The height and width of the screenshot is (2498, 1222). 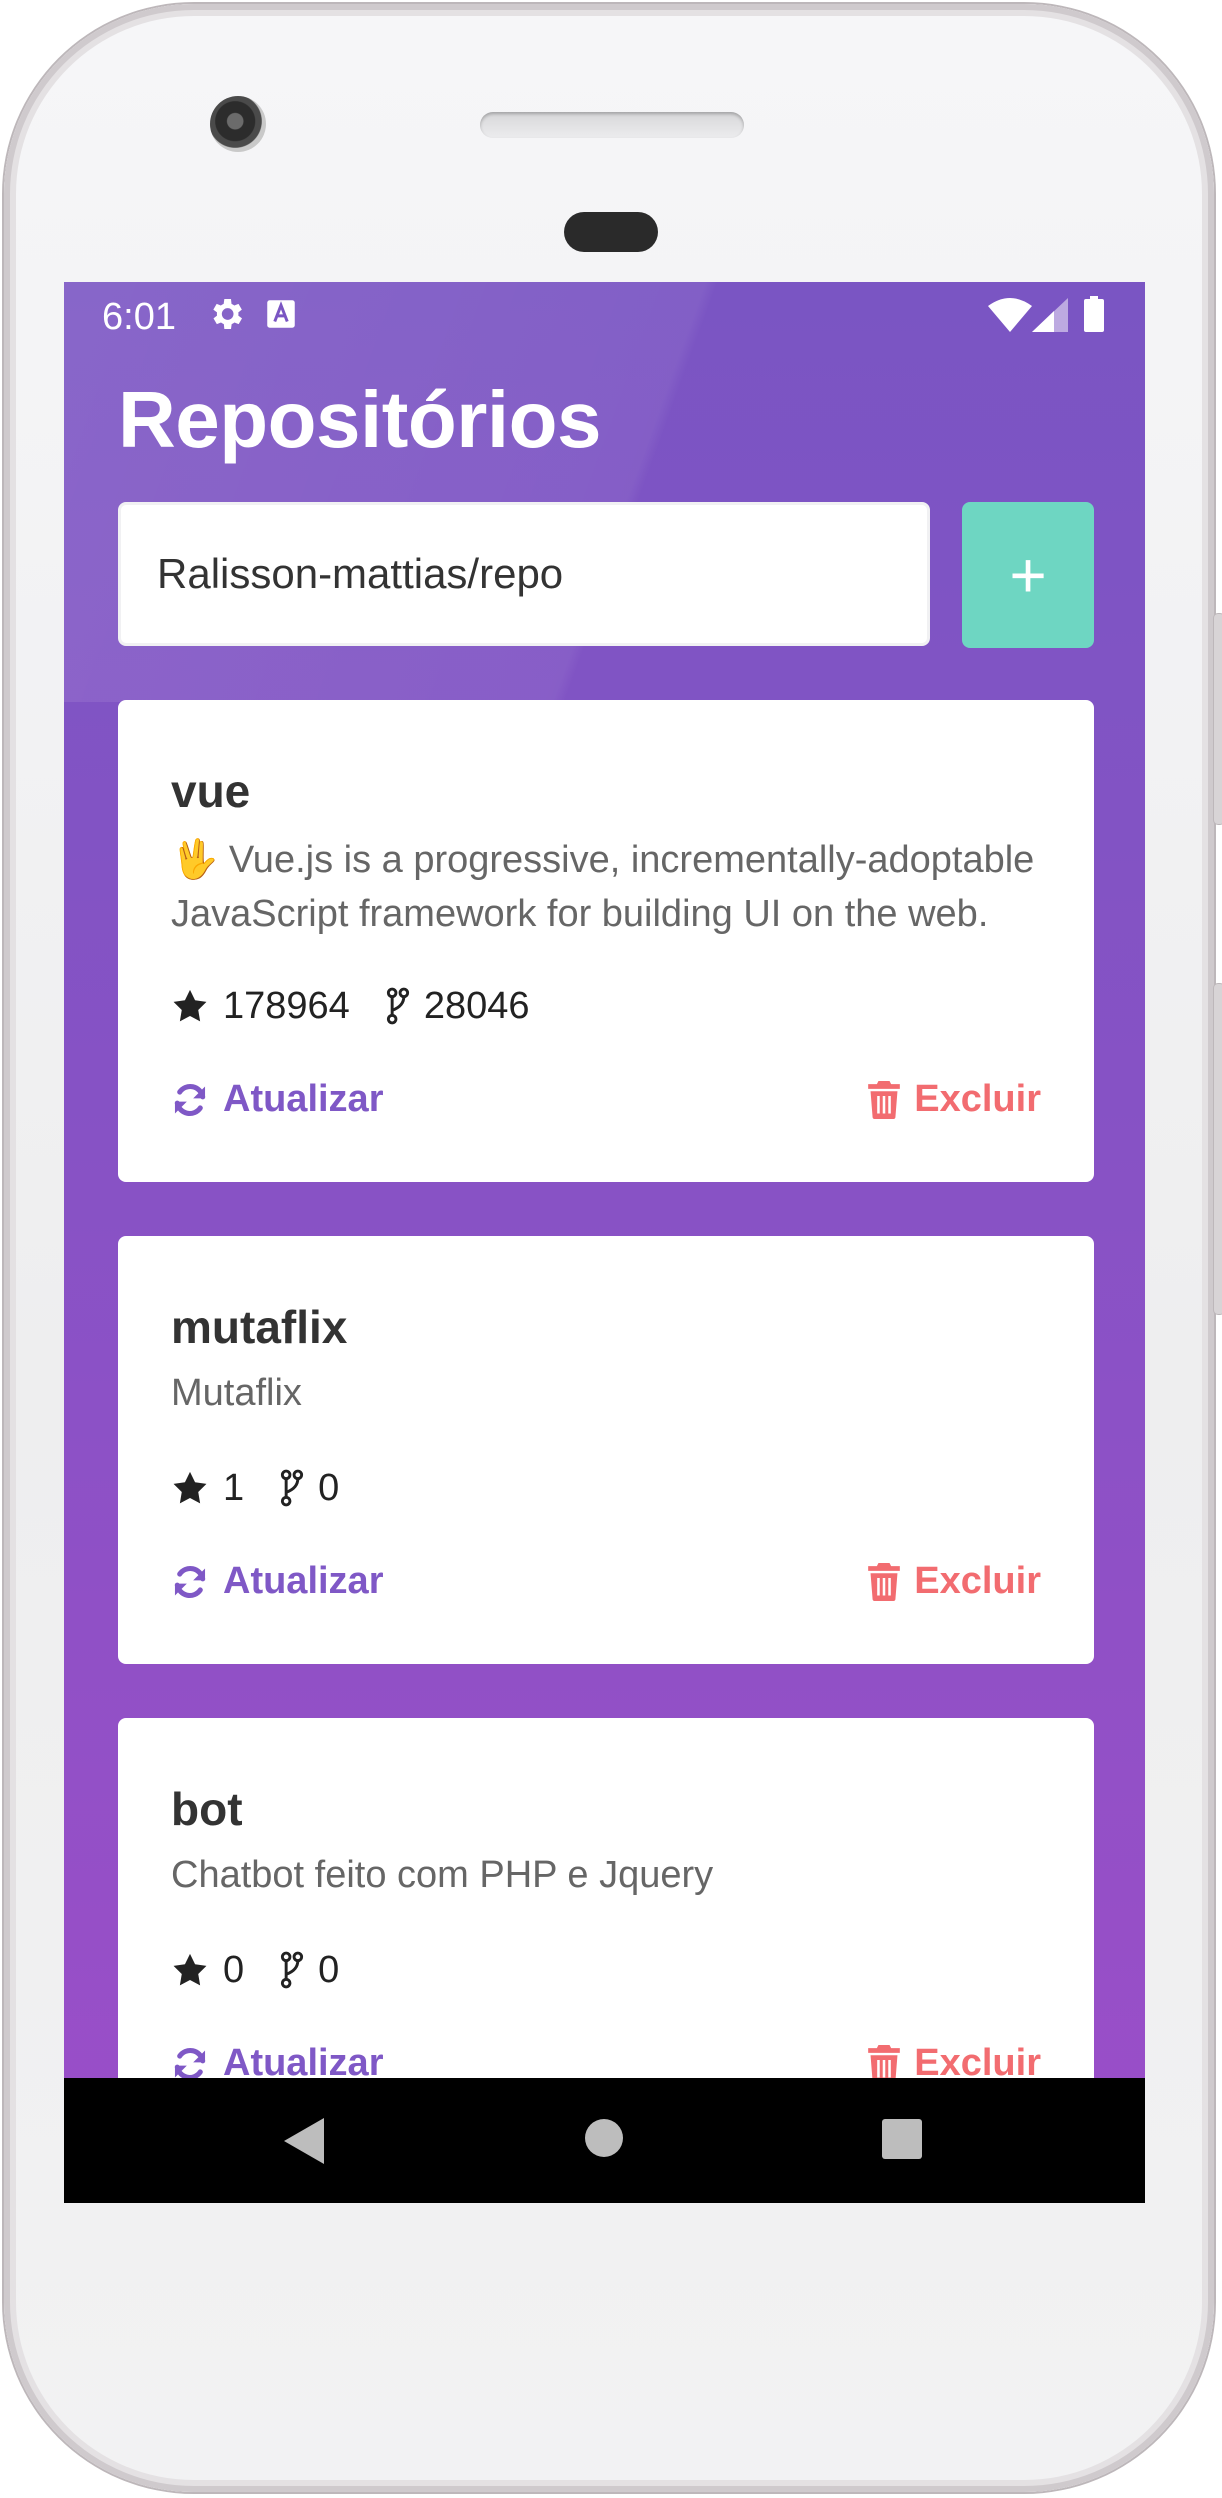 I want to click on recents-icon, so click(x=902, y=2139).